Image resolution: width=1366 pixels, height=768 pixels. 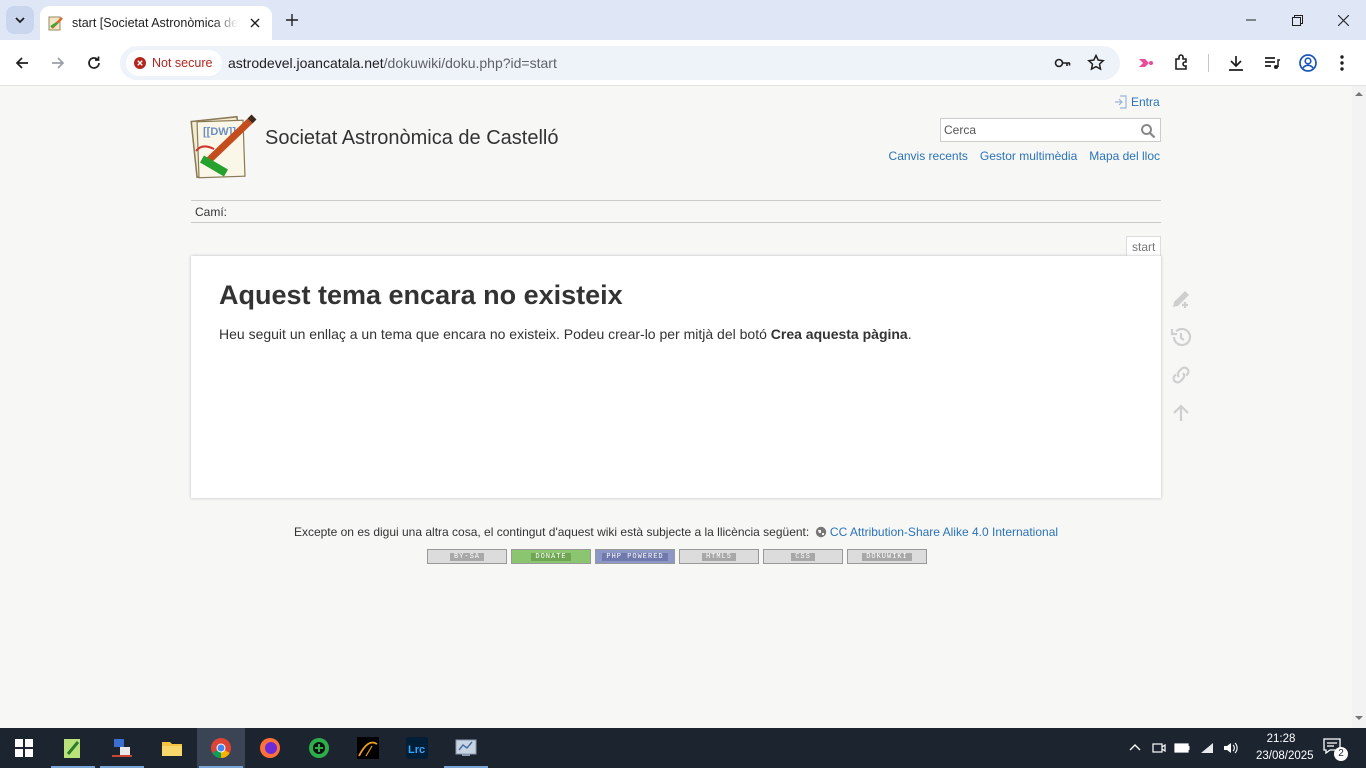 What do you see at coordinates (683, 748) in the screenshot?
I see `taskbar: Lrc 21:28 23/08/2025 2` at bounding box center [683, 748].